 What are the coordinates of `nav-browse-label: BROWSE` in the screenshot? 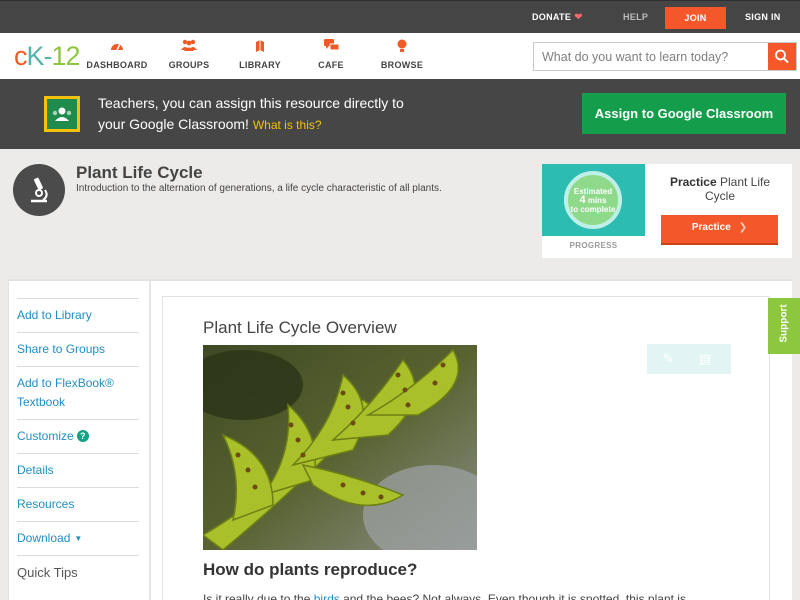 It's located at (402, 65).